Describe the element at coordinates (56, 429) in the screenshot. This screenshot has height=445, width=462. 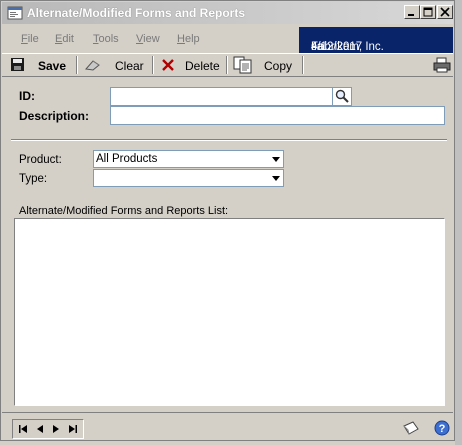
I see `next-record-icon` at that location.